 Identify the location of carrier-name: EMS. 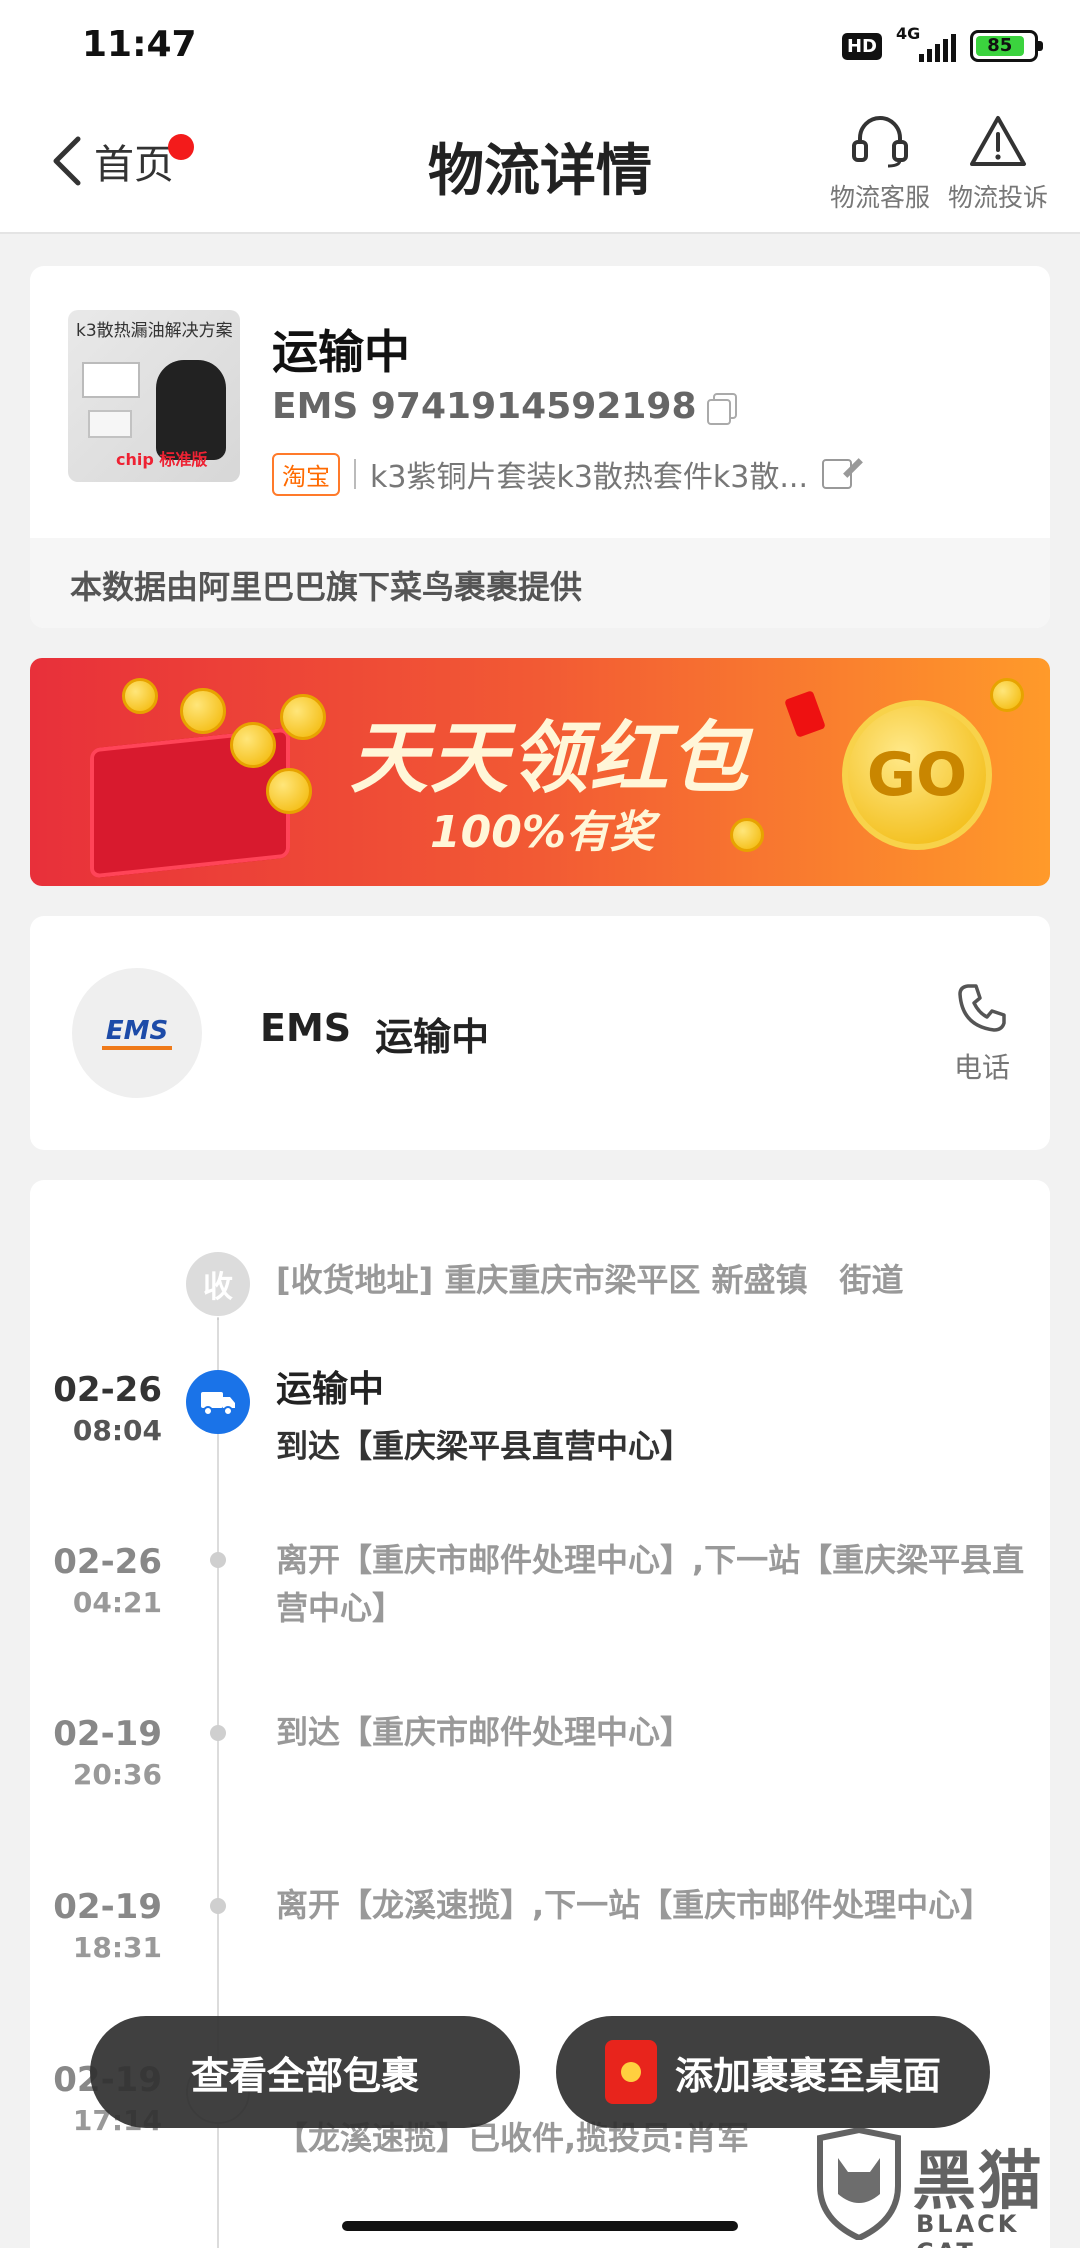
(306, 1028).